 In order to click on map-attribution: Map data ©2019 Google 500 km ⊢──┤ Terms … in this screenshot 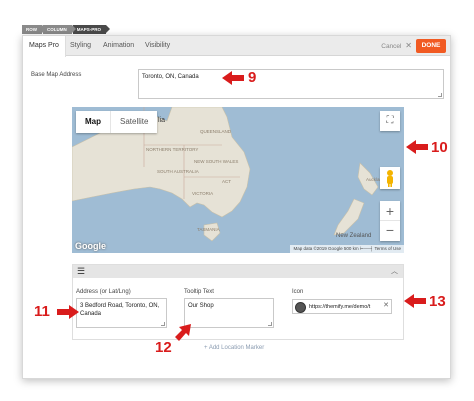, I will do `click(347, 249)`.